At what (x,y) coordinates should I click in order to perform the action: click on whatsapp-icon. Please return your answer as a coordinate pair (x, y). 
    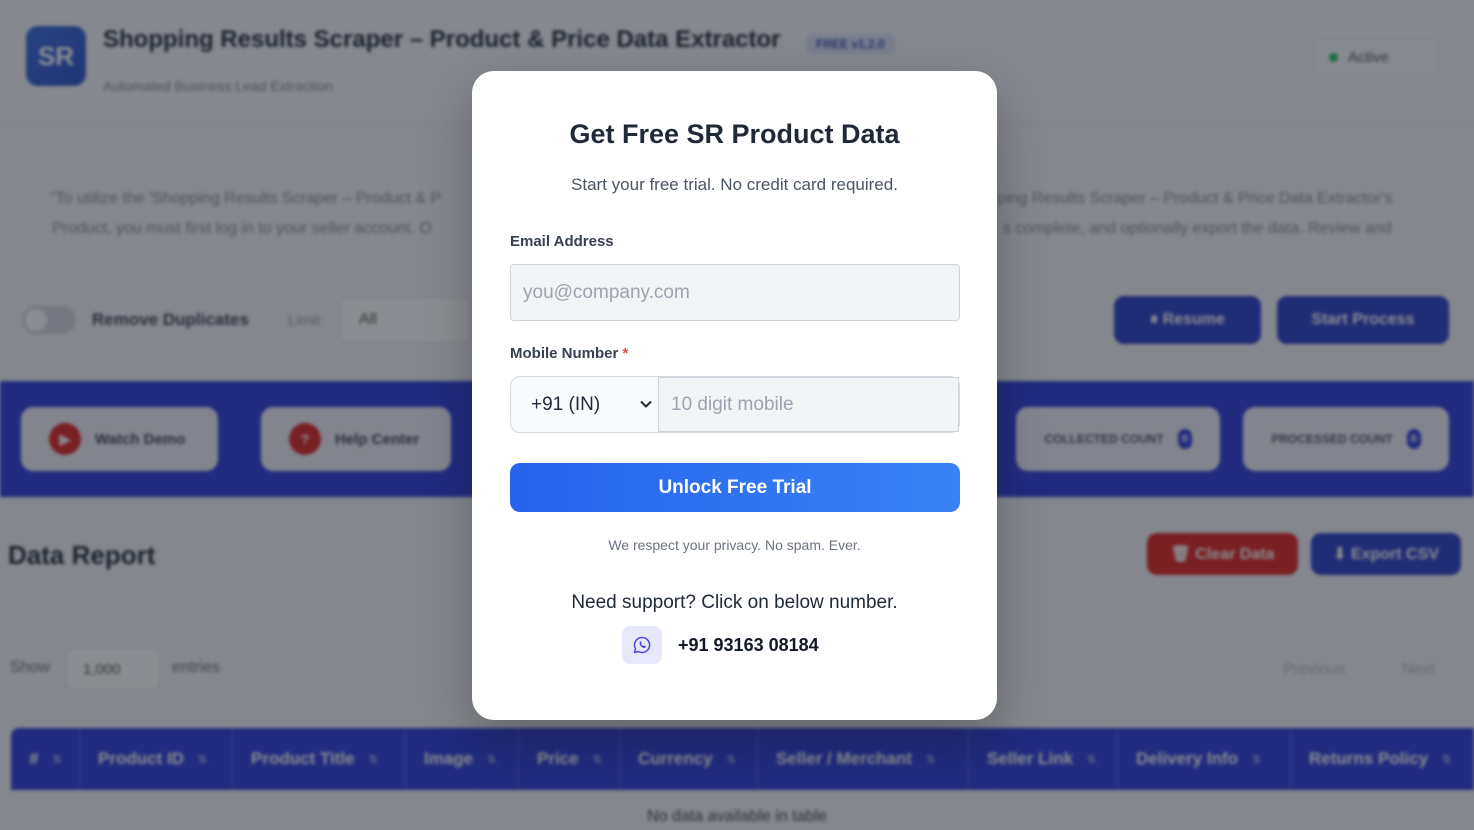
    Looking at the image, I should click on (642, 645).